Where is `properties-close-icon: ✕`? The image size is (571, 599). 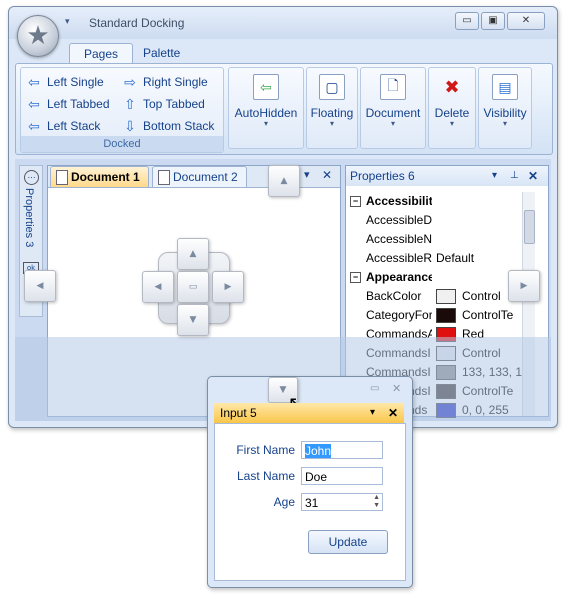
properties-close-icon: ✕ is located at coordinates (533, 176).